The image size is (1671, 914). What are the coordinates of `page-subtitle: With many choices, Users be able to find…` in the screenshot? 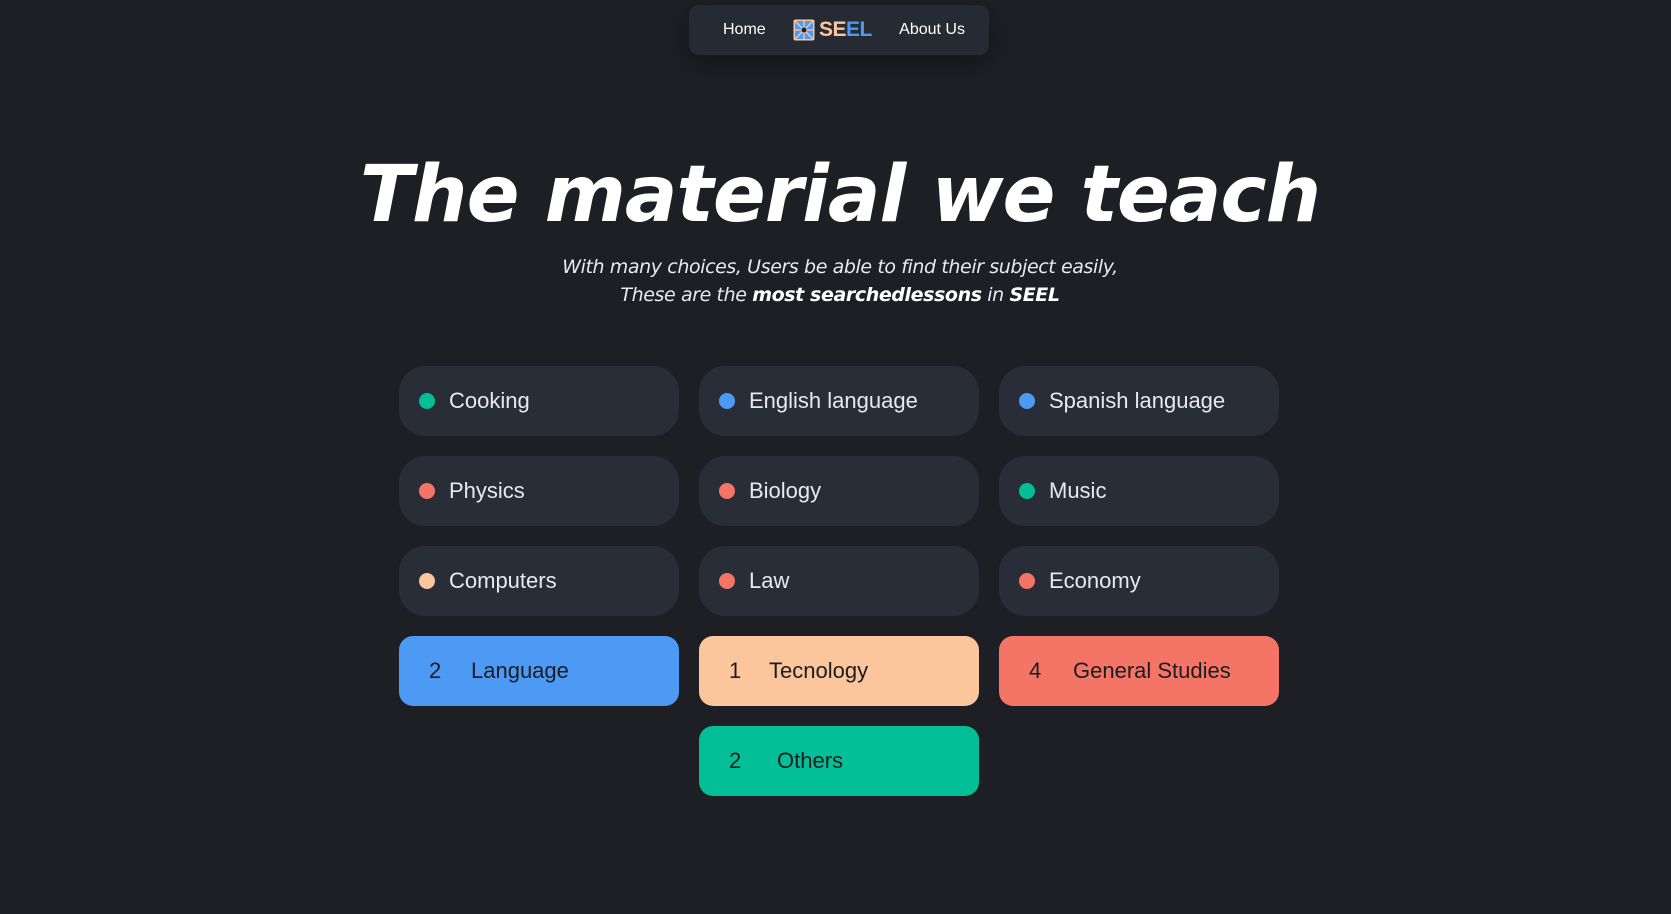 It's located at (835, 281).